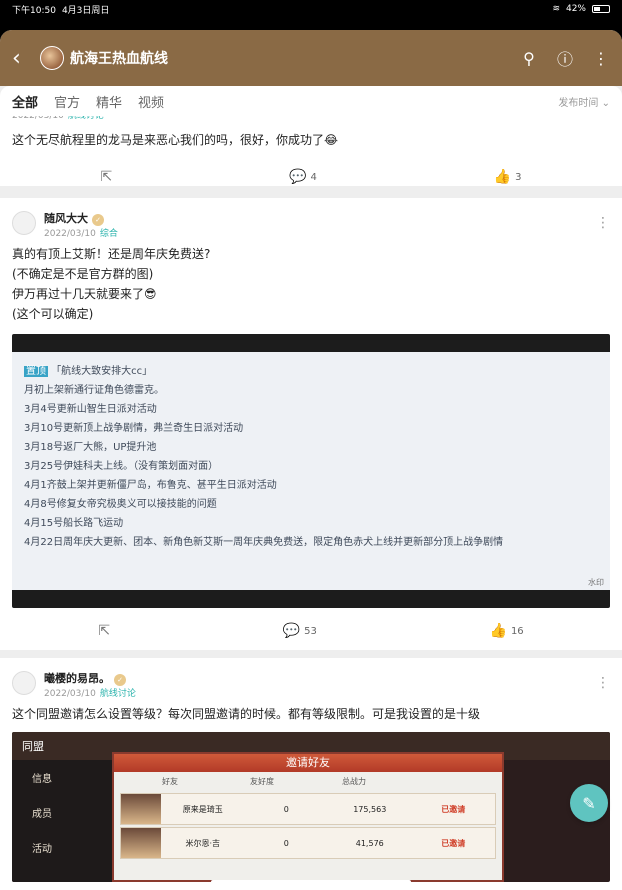 This screenshot has width=622, height=890. Describe the element at coordinates (90, 409) in the screenshot. I see `announcement-line: 3月4号更新山智生日派对活动` at that location.